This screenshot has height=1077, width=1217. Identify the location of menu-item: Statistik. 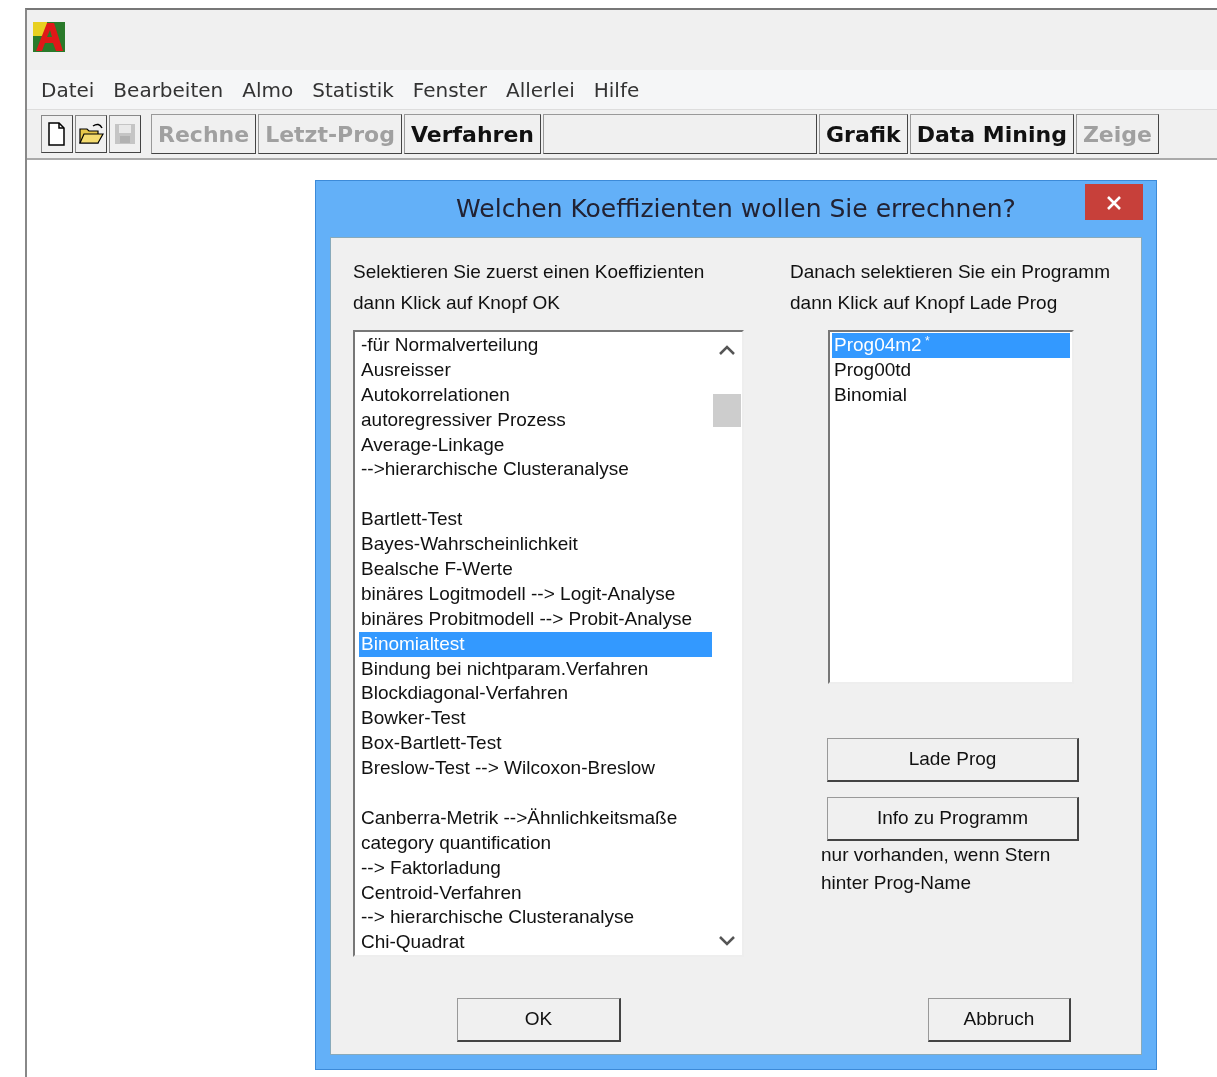
(356, 89).